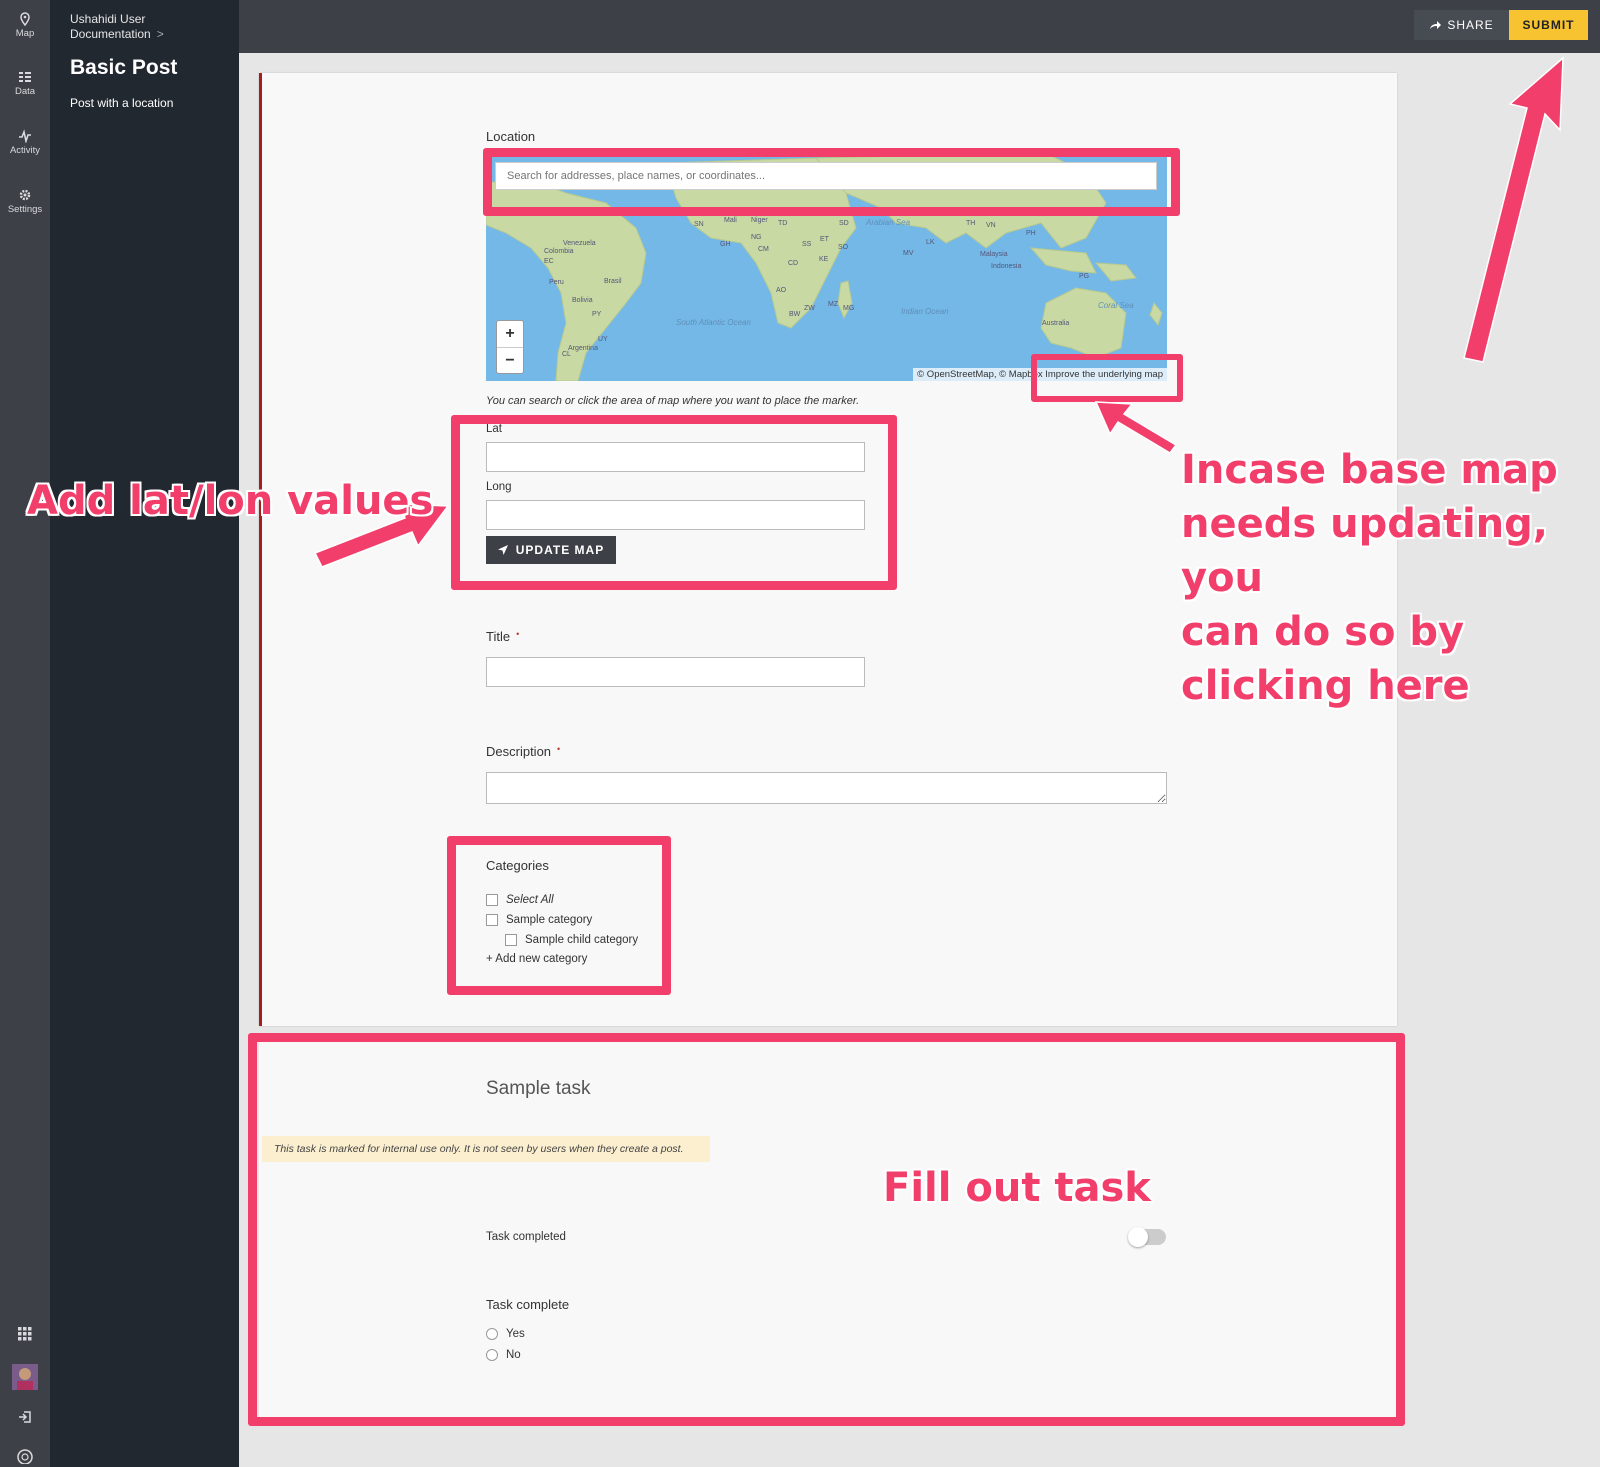 Image resolution: width=1600 pixels, height=1467 pixels. Describe the element at coordinates (675, 672) in the screenshot. I see `title-input` at that location.